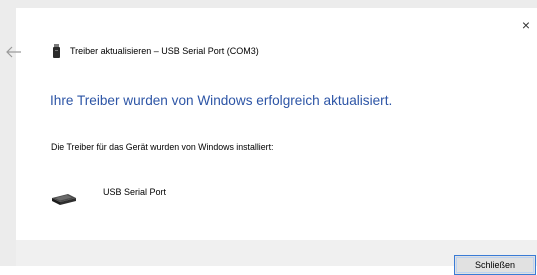  I want to click on device-list-item: USB Serial Port, so click(151, 200).